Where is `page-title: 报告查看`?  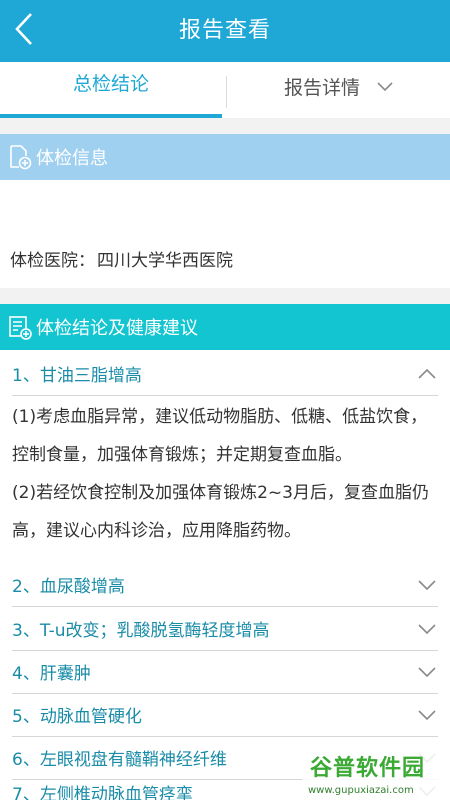 page-title: 报告查看 is located at coordinates (224, 30).